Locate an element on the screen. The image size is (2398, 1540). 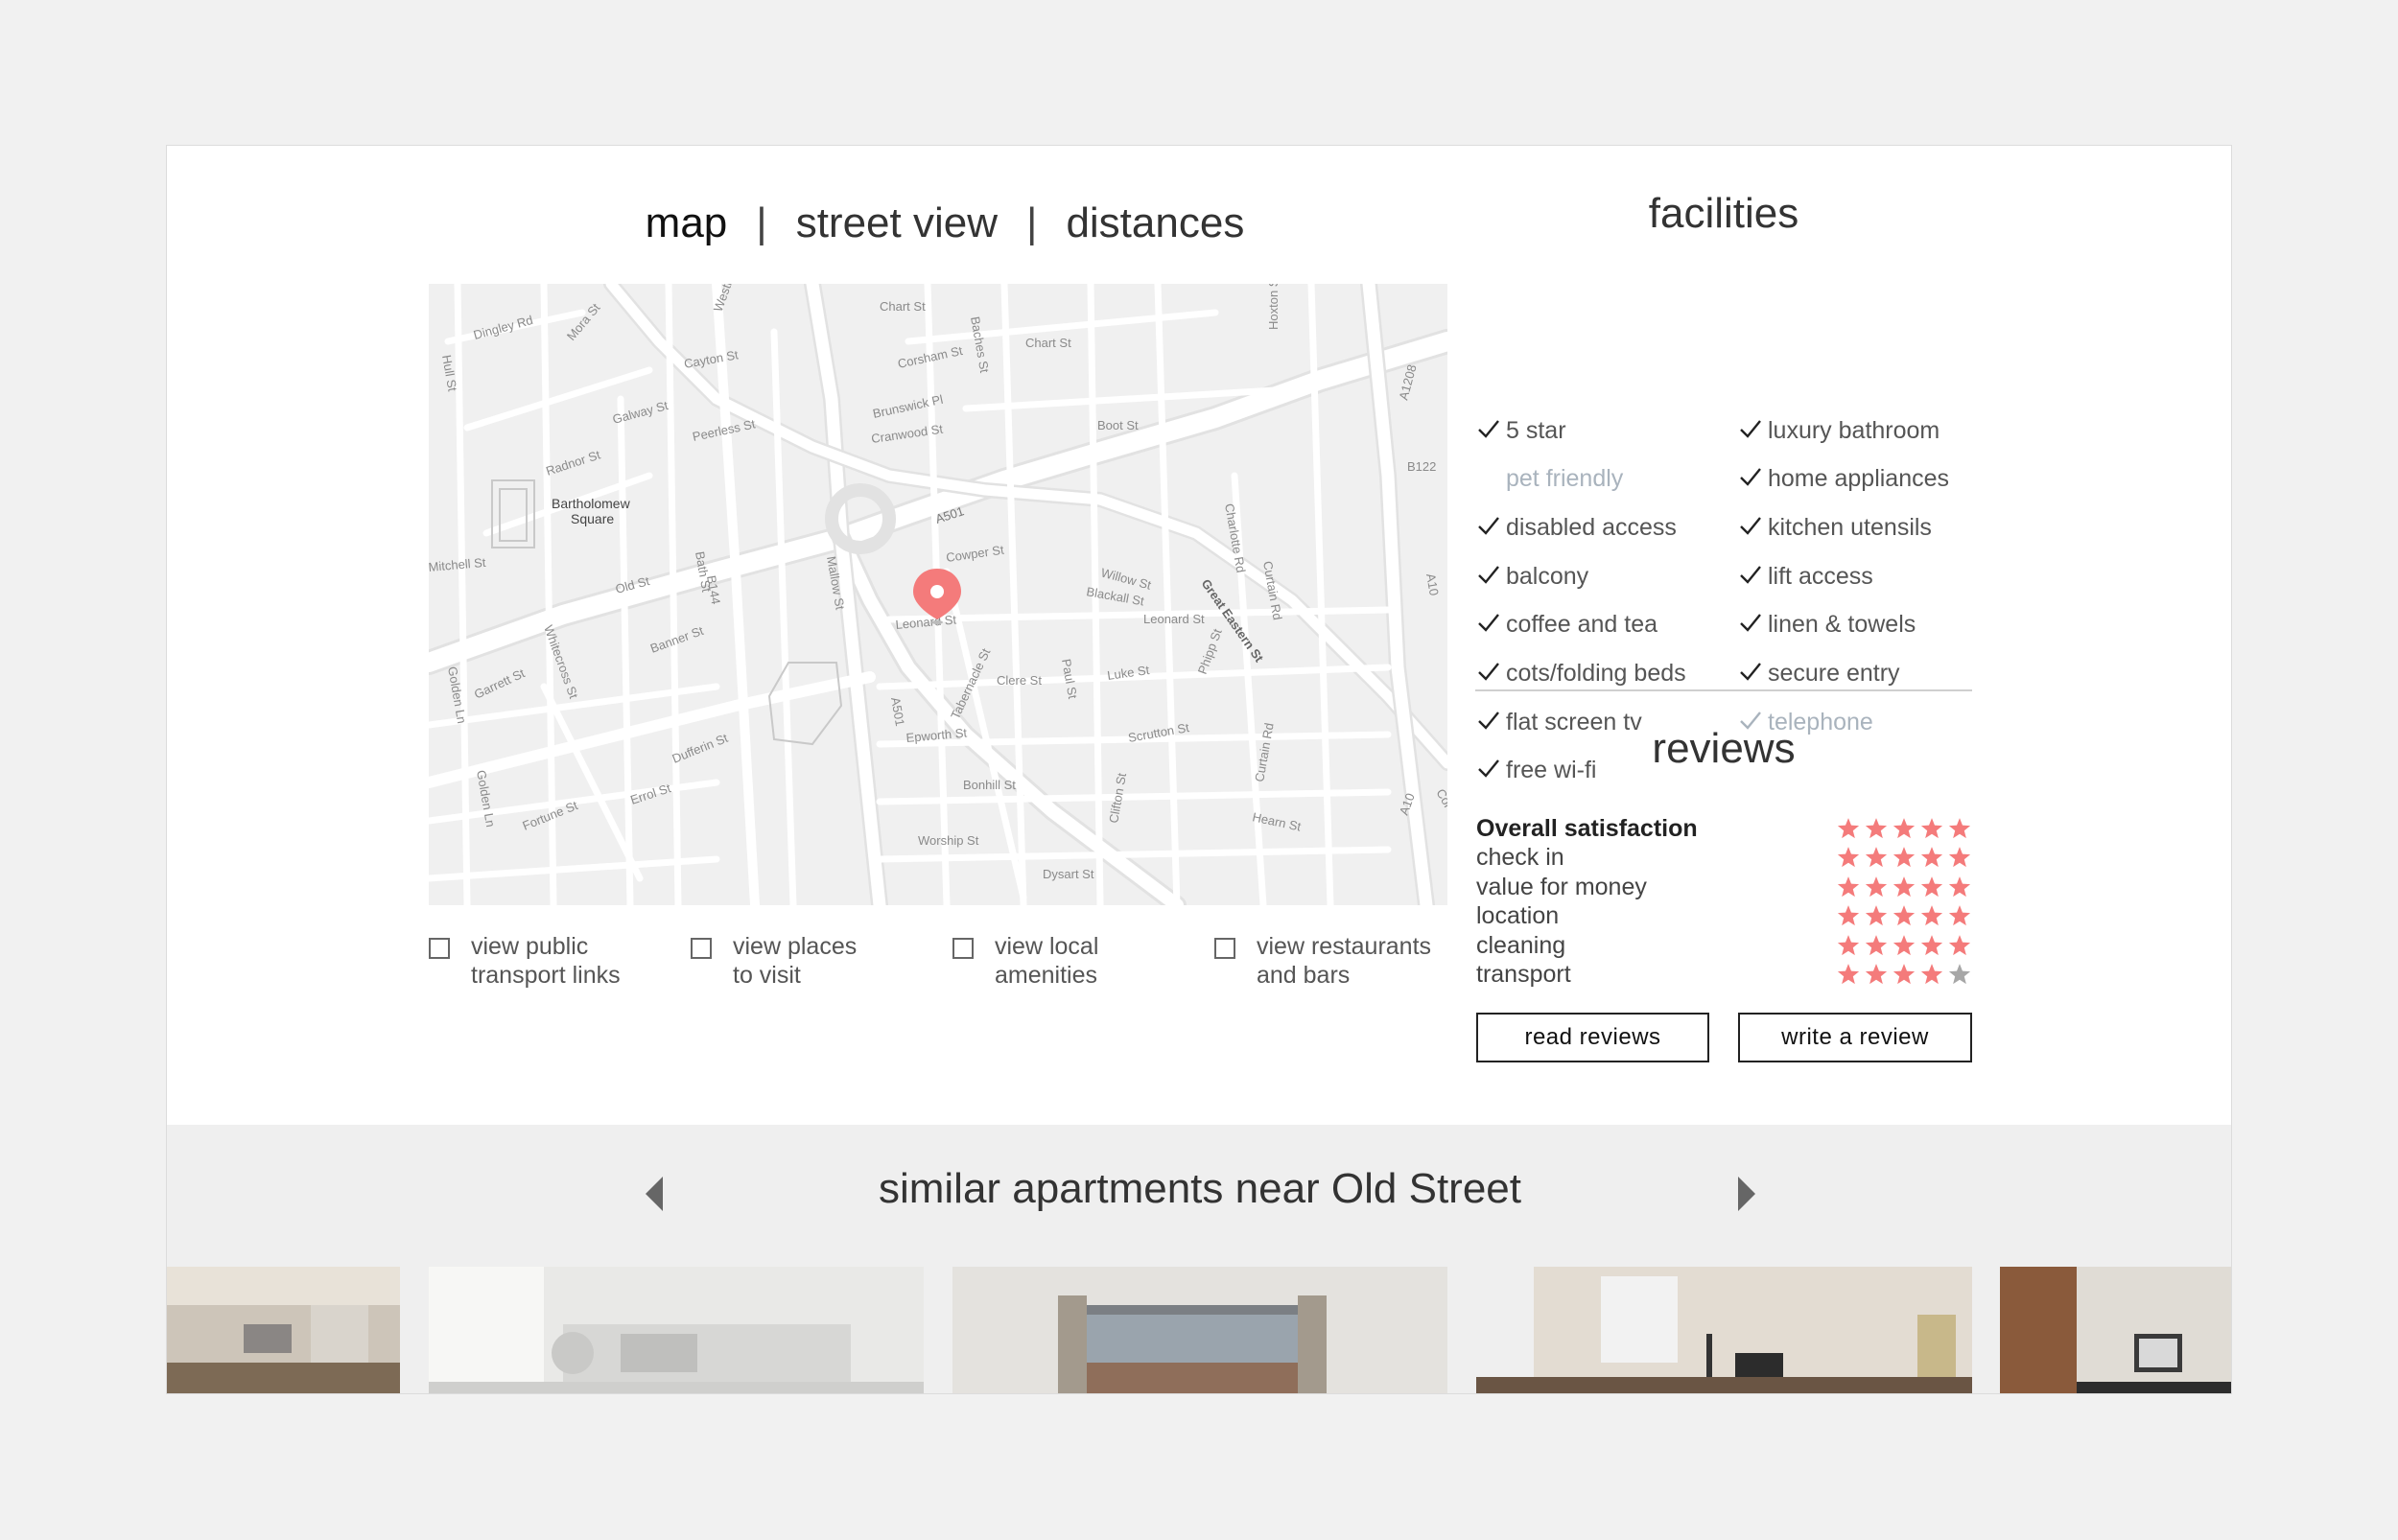
facility-item: pet friendly is located at coordinates (1550, 479).